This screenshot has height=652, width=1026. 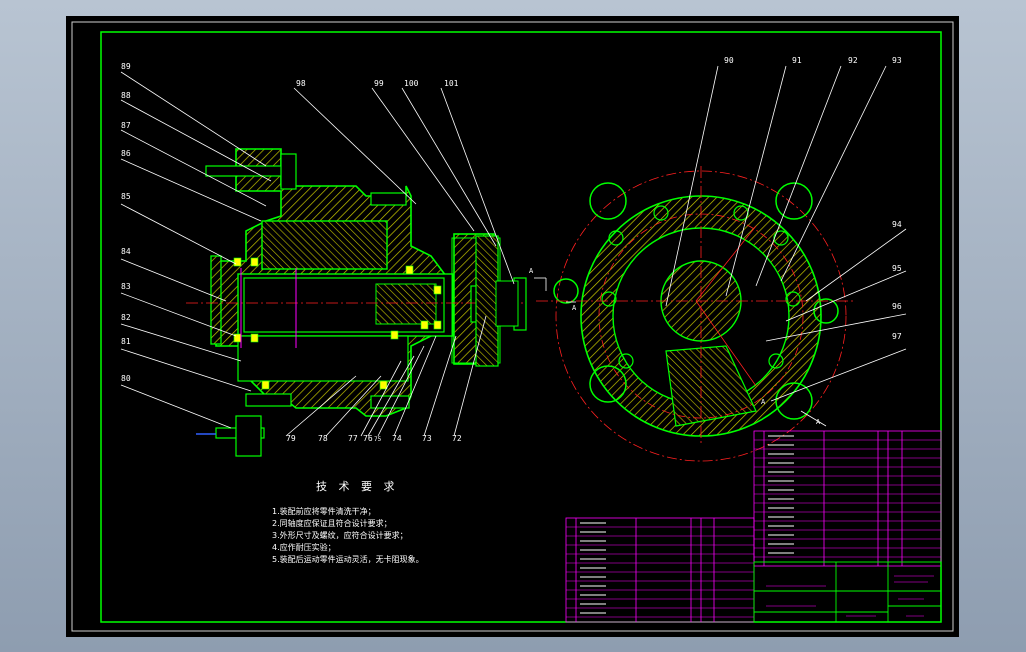 What do you see at coordinates (660, 570) in the screenshot?
I see `parts-table-lower` at bounding box center [660, 570].